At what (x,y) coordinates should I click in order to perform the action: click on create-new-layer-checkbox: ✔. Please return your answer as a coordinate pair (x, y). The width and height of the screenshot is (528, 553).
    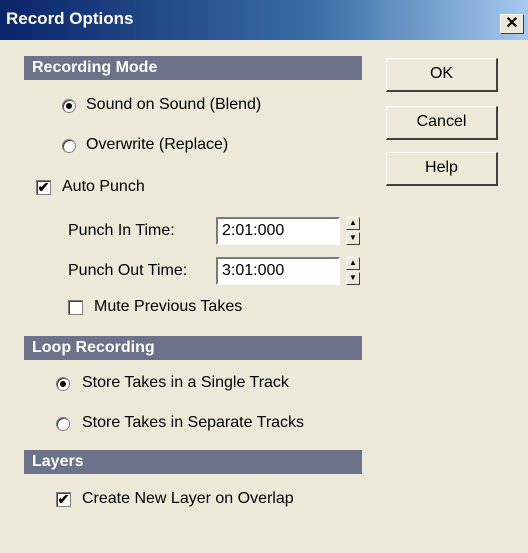
    Looking at the image, I should click on (63, 499).